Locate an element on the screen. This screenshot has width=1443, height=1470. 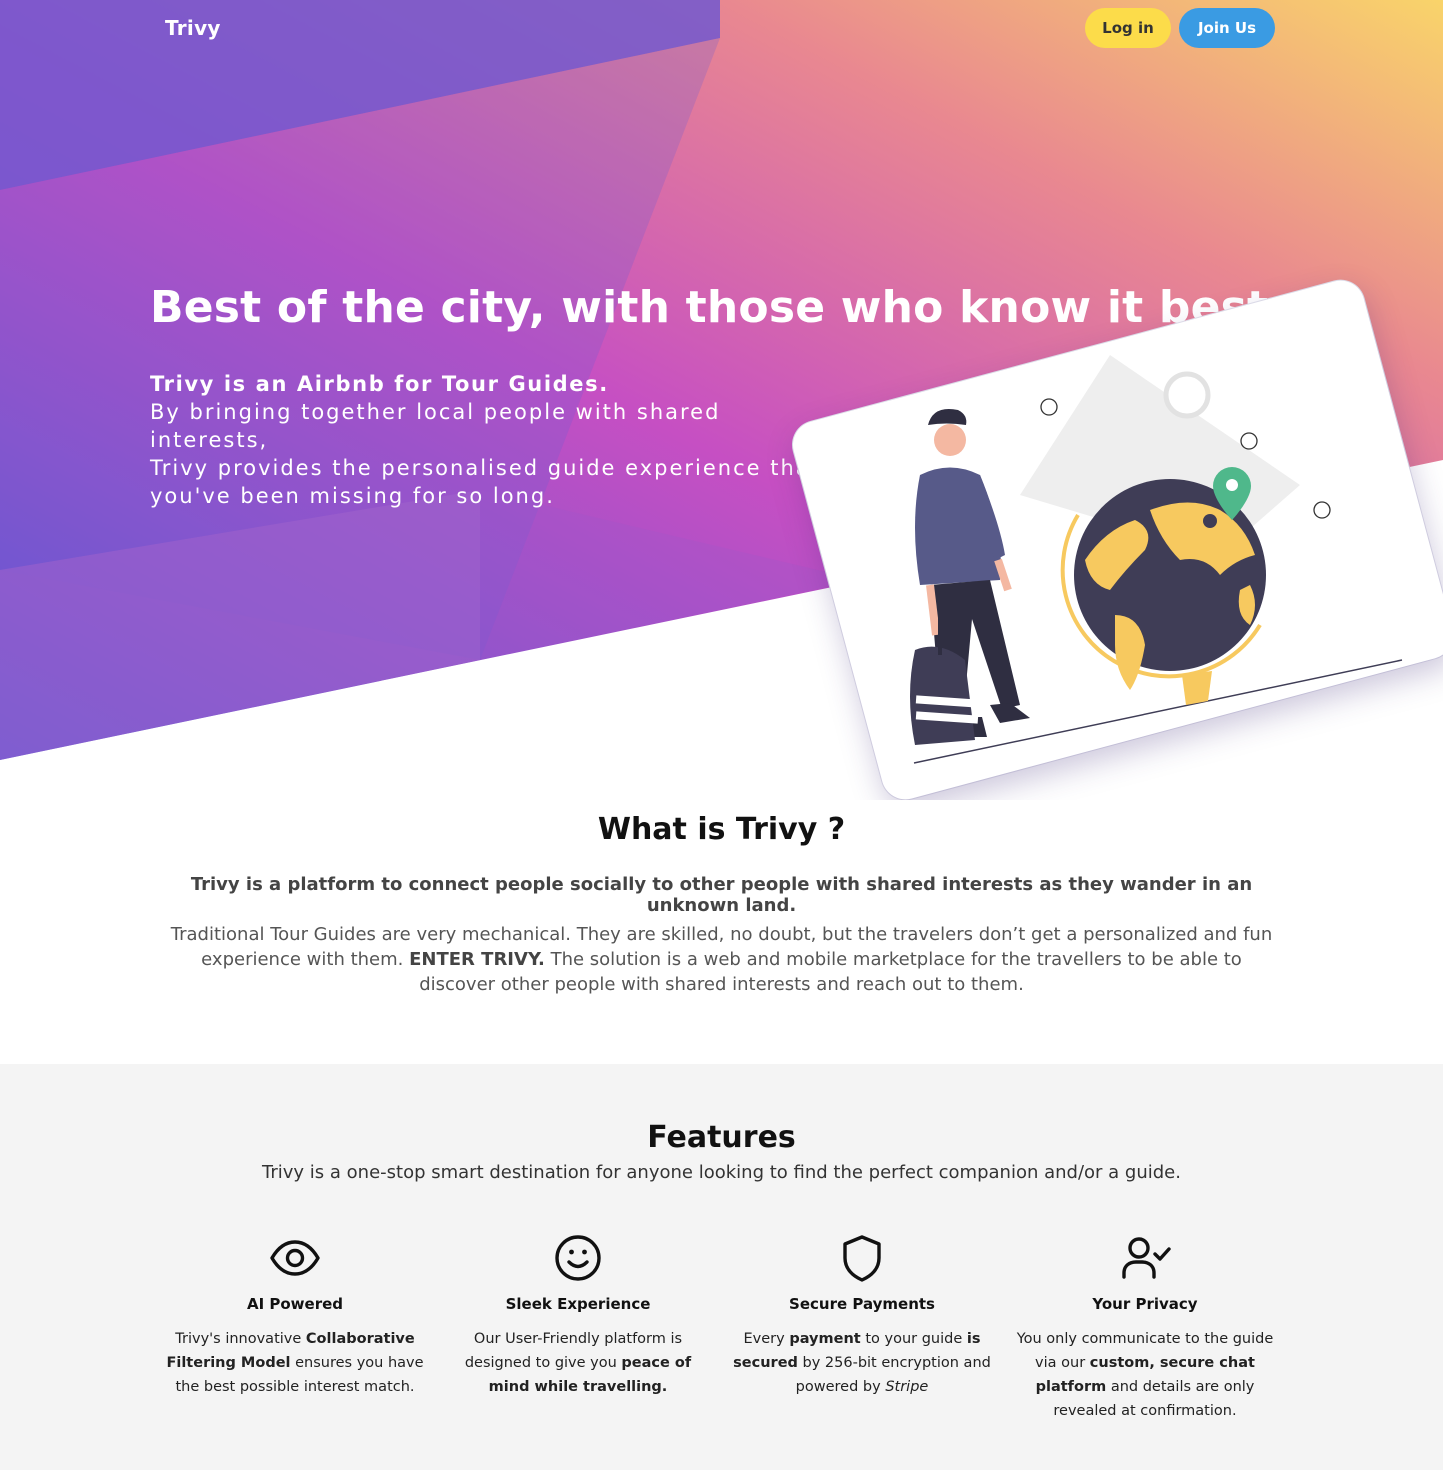
eye-icon is located at coordinates (295, 1258).